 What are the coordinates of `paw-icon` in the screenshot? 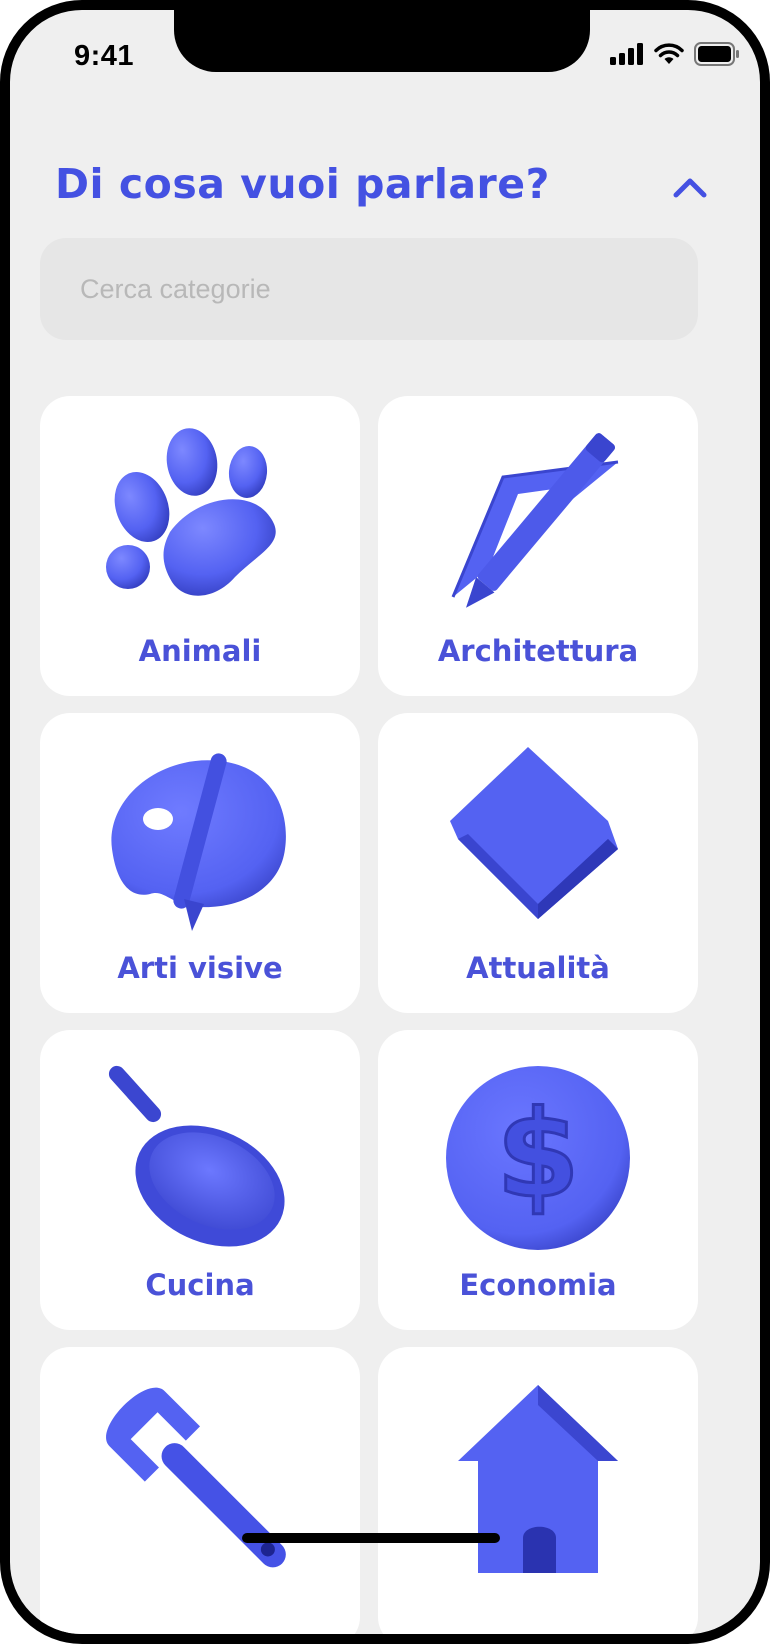 It's located at (191, 512).